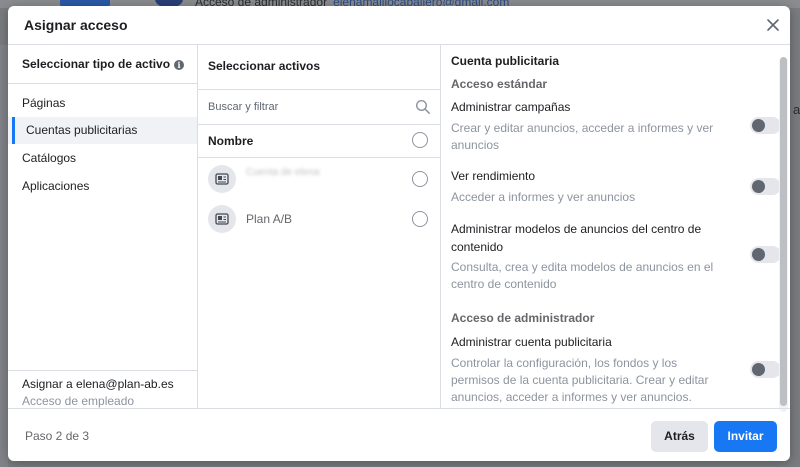 The image size is (800, 467). I want to click on permission-name: Administrar campañas, so click(511, 107).